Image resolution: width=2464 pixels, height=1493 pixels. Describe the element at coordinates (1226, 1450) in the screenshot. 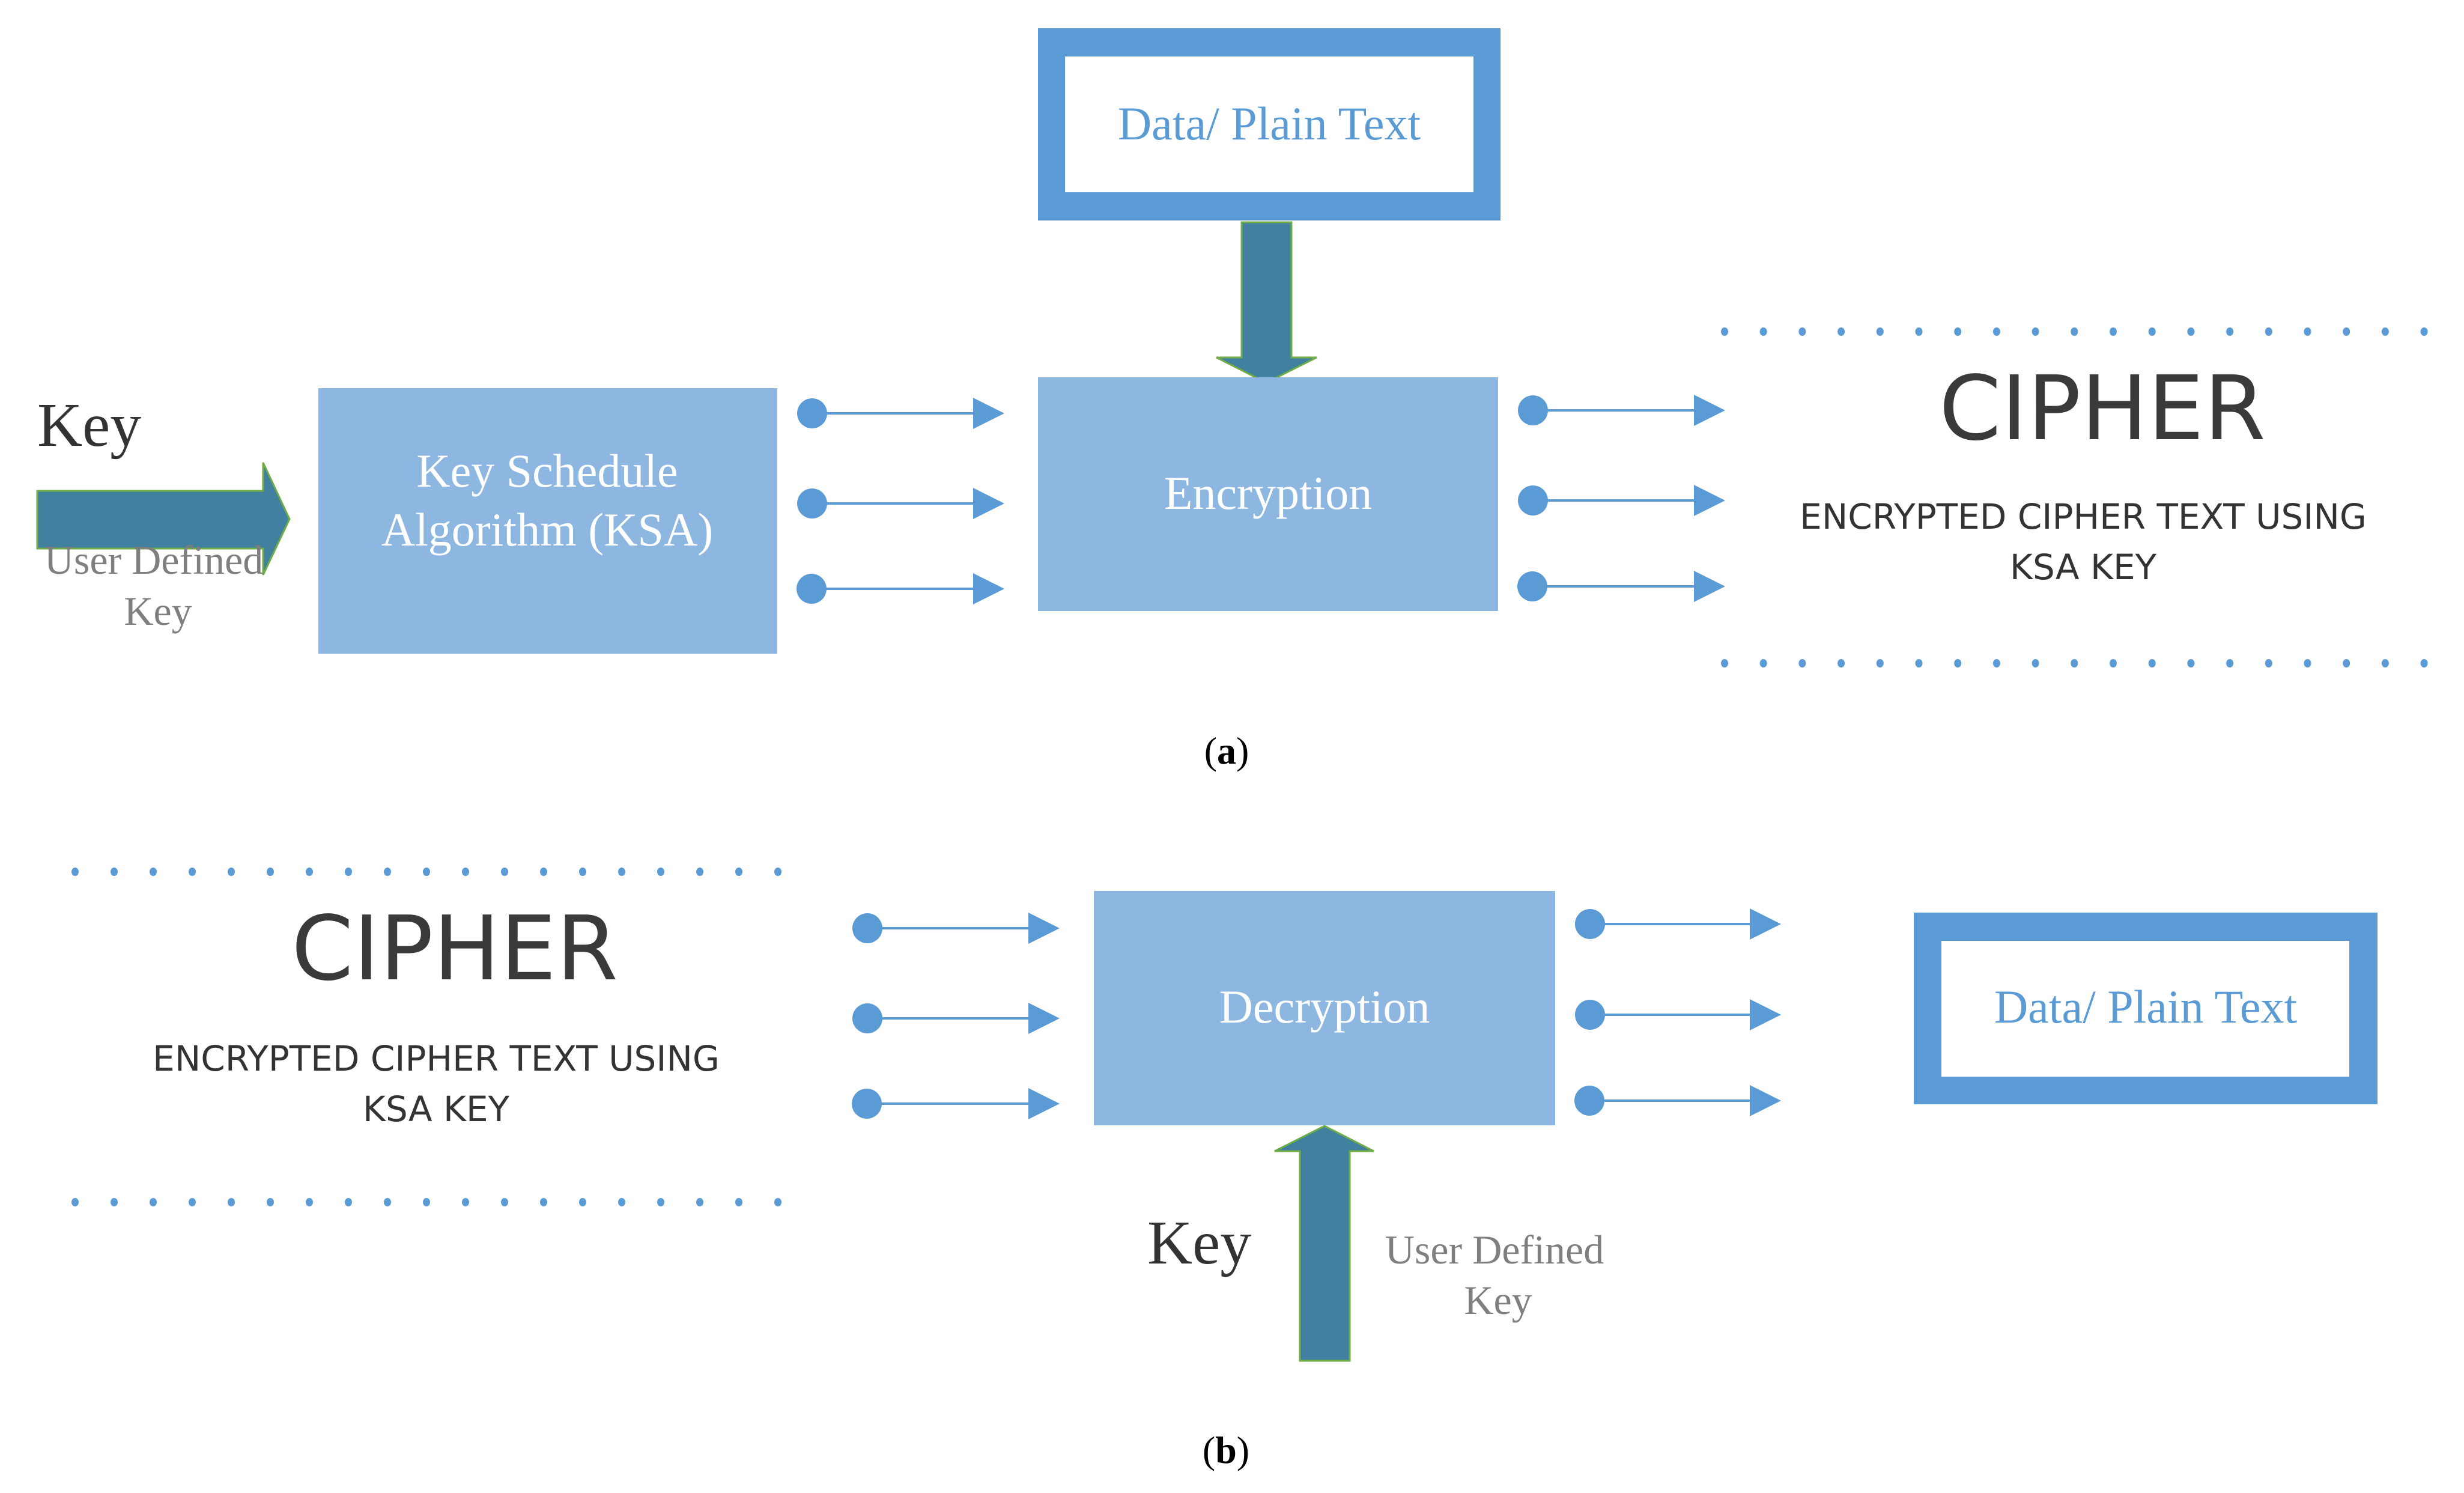

I see `caption-b: (b)` at that location.